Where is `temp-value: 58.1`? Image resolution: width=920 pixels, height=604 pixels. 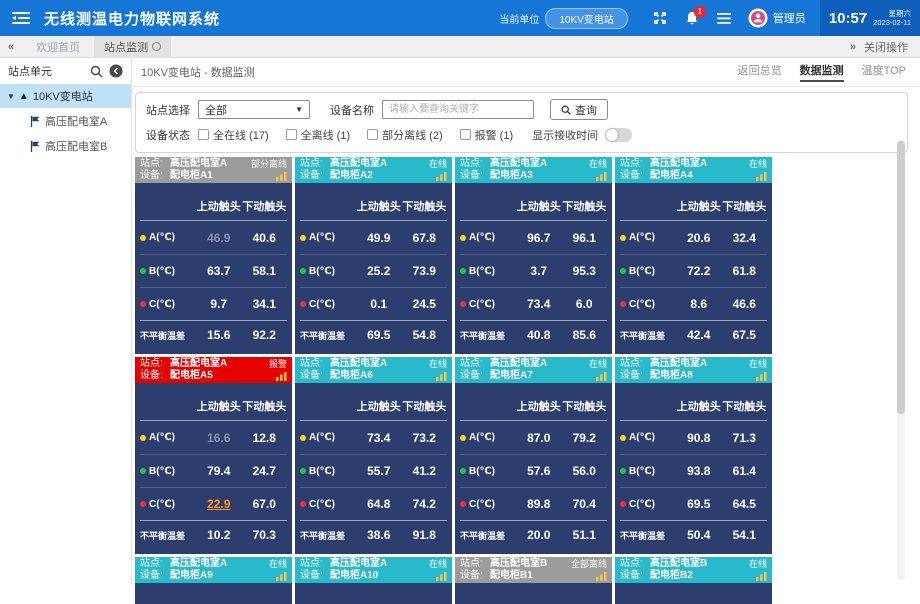 temp-value: 58.1 is located at coordinates (265, 271).